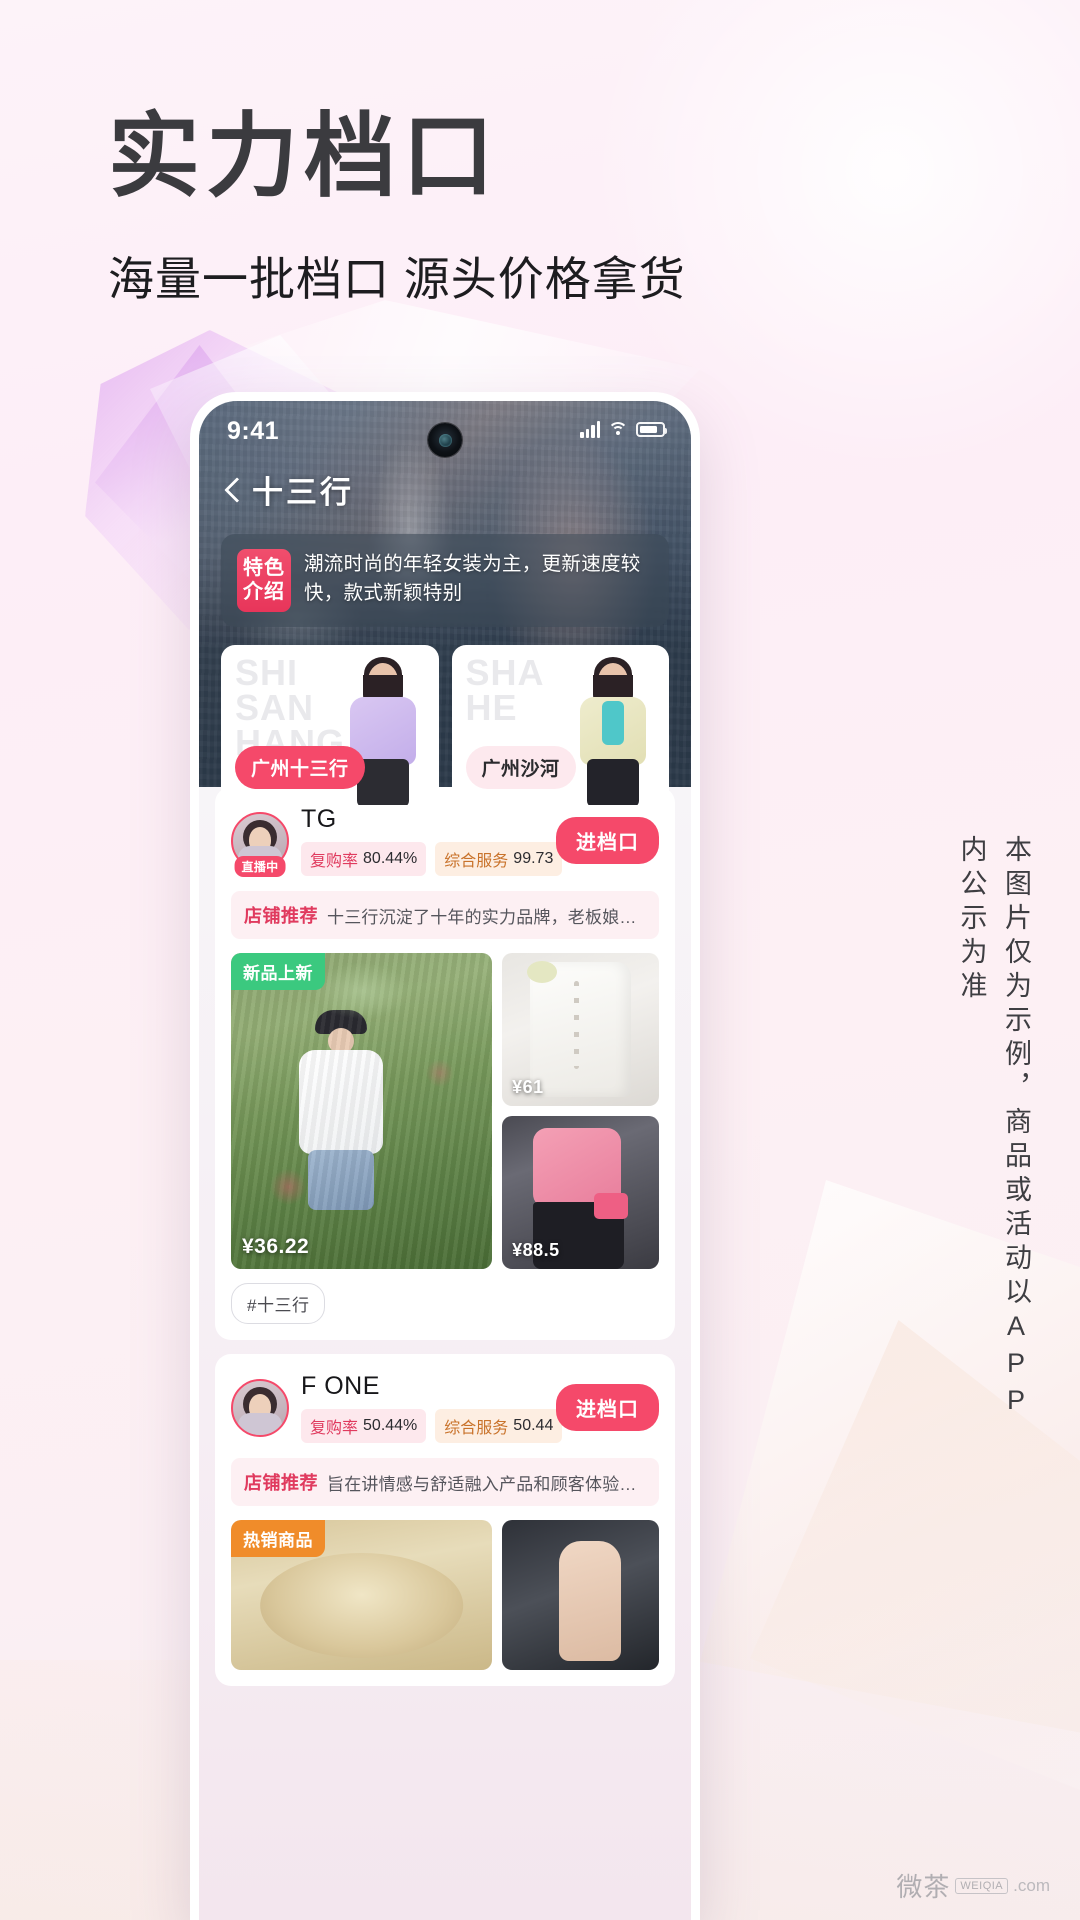  I want to click on stat-value: 80.44%, so click(390, 858).